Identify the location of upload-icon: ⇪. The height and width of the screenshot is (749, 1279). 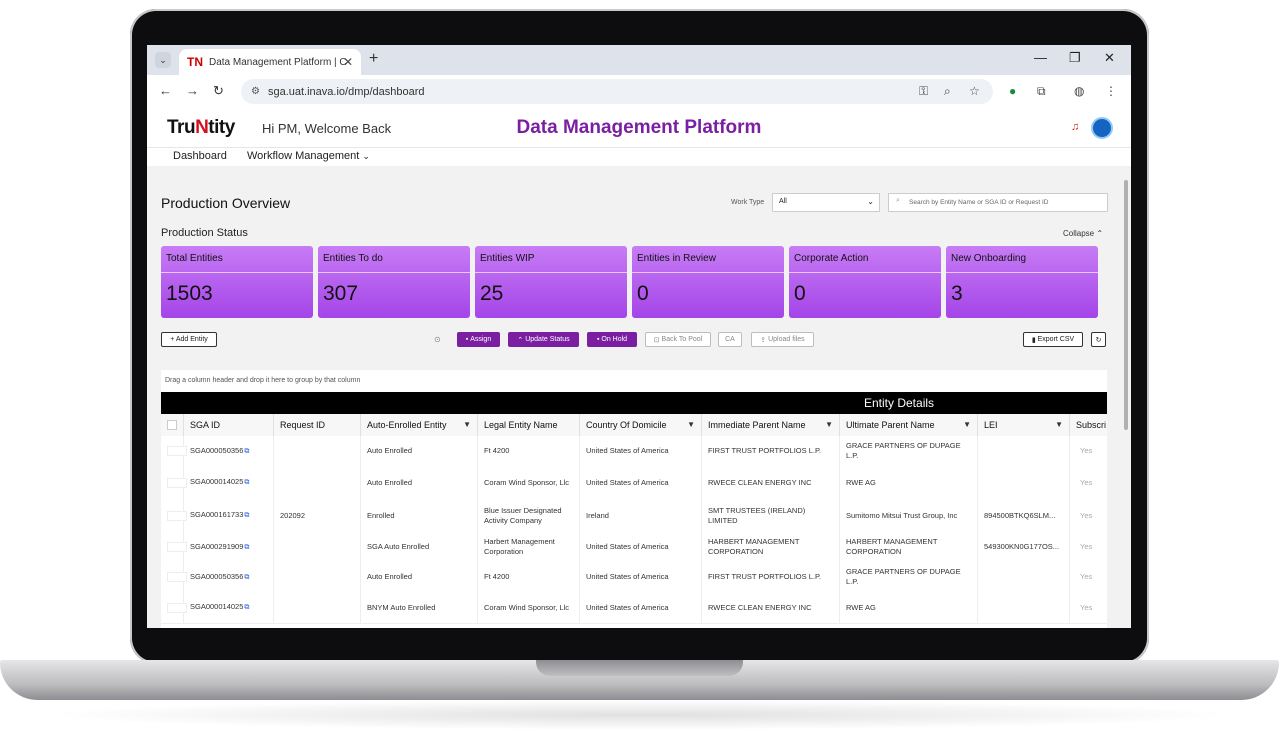
(764, 340).